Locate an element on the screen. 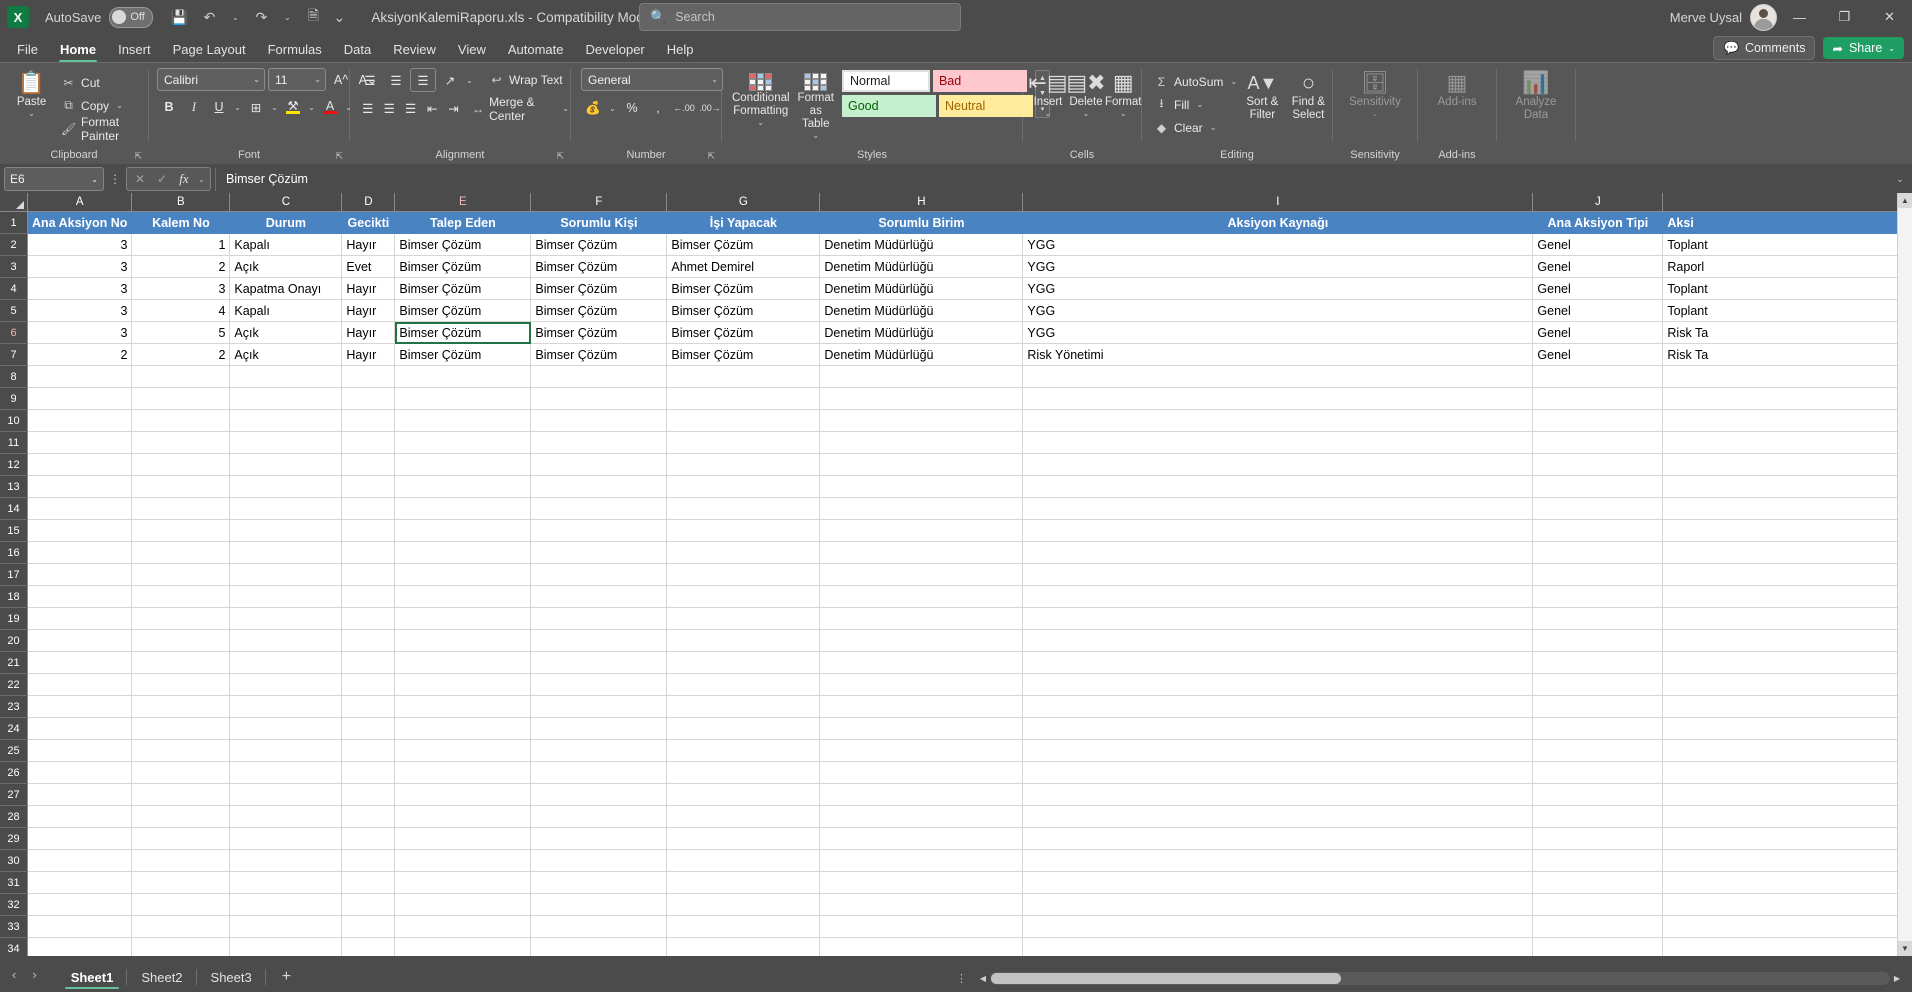 The image size is (1912, 992). cell-i33 is located at coordinates (1278, 926).